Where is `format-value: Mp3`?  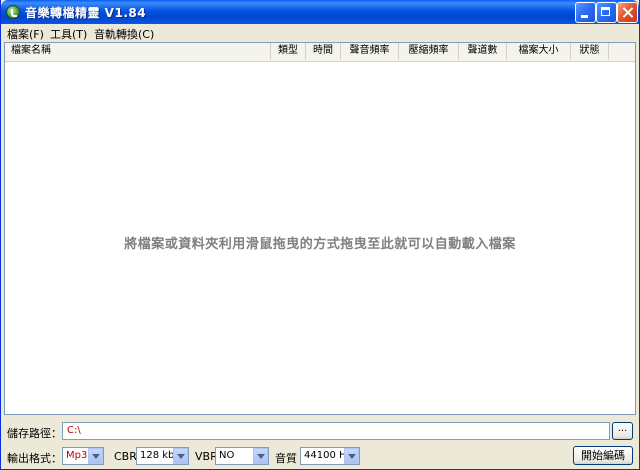
format-value: Mp3 is located at coordinates (77, 455).